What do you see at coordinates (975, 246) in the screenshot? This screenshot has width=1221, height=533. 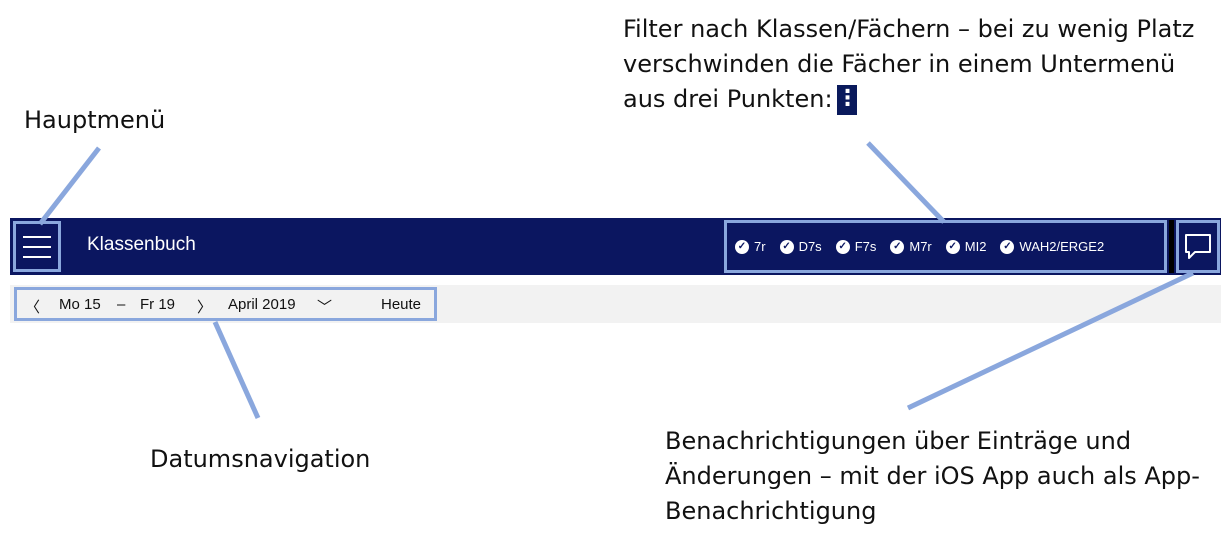 I see `filter-chip-label: MI2` at bounding box center [975, 246].